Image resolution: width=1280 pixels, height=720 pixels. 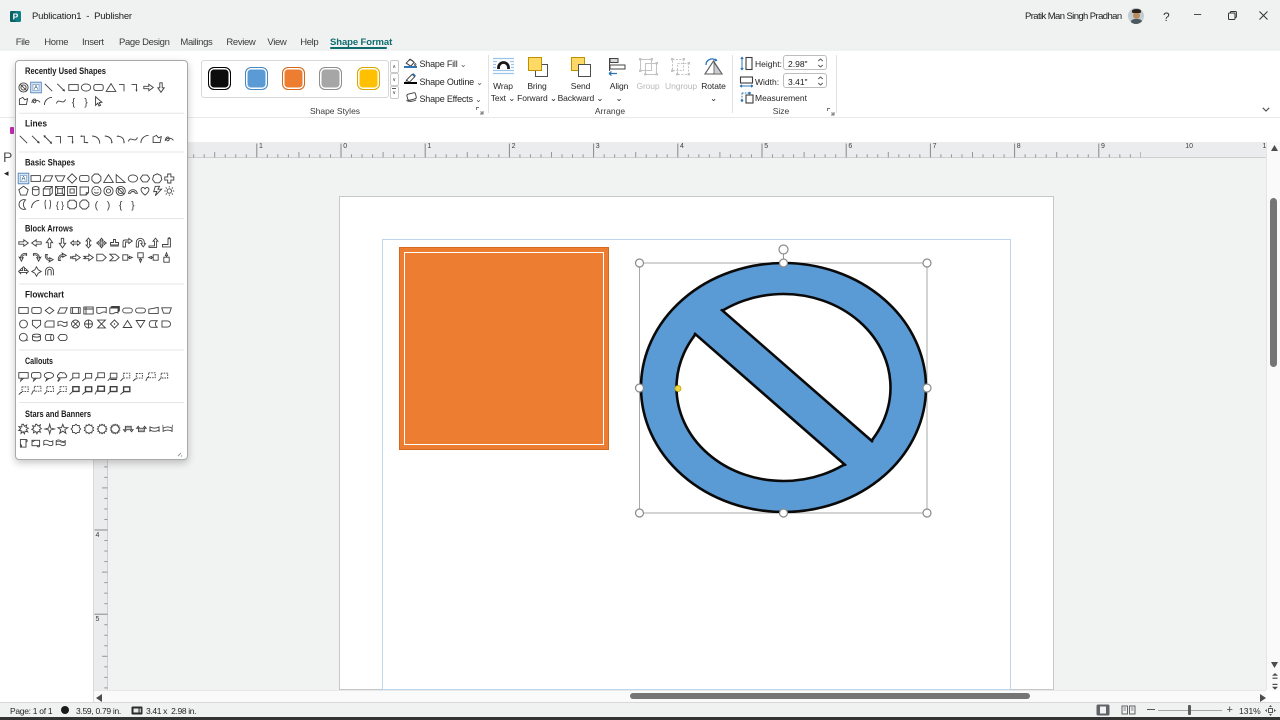 I want to click on svg-text: Lines, so click(x=36, y=123).